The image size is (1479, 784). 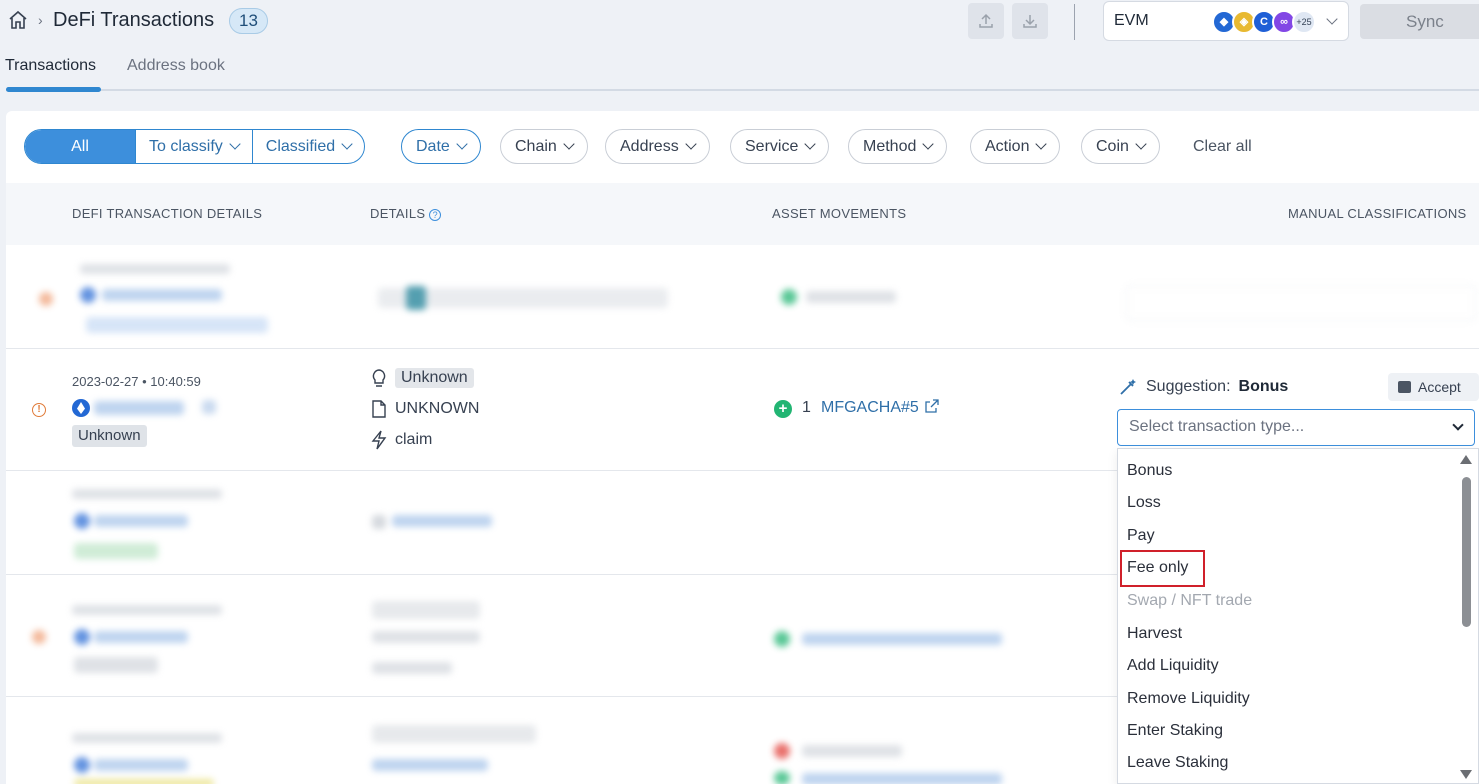 What do you see at coordinates (1162, 568) in the screenshot?
I see `fee-only-highlight-box` at bounding box center [1162, 568].